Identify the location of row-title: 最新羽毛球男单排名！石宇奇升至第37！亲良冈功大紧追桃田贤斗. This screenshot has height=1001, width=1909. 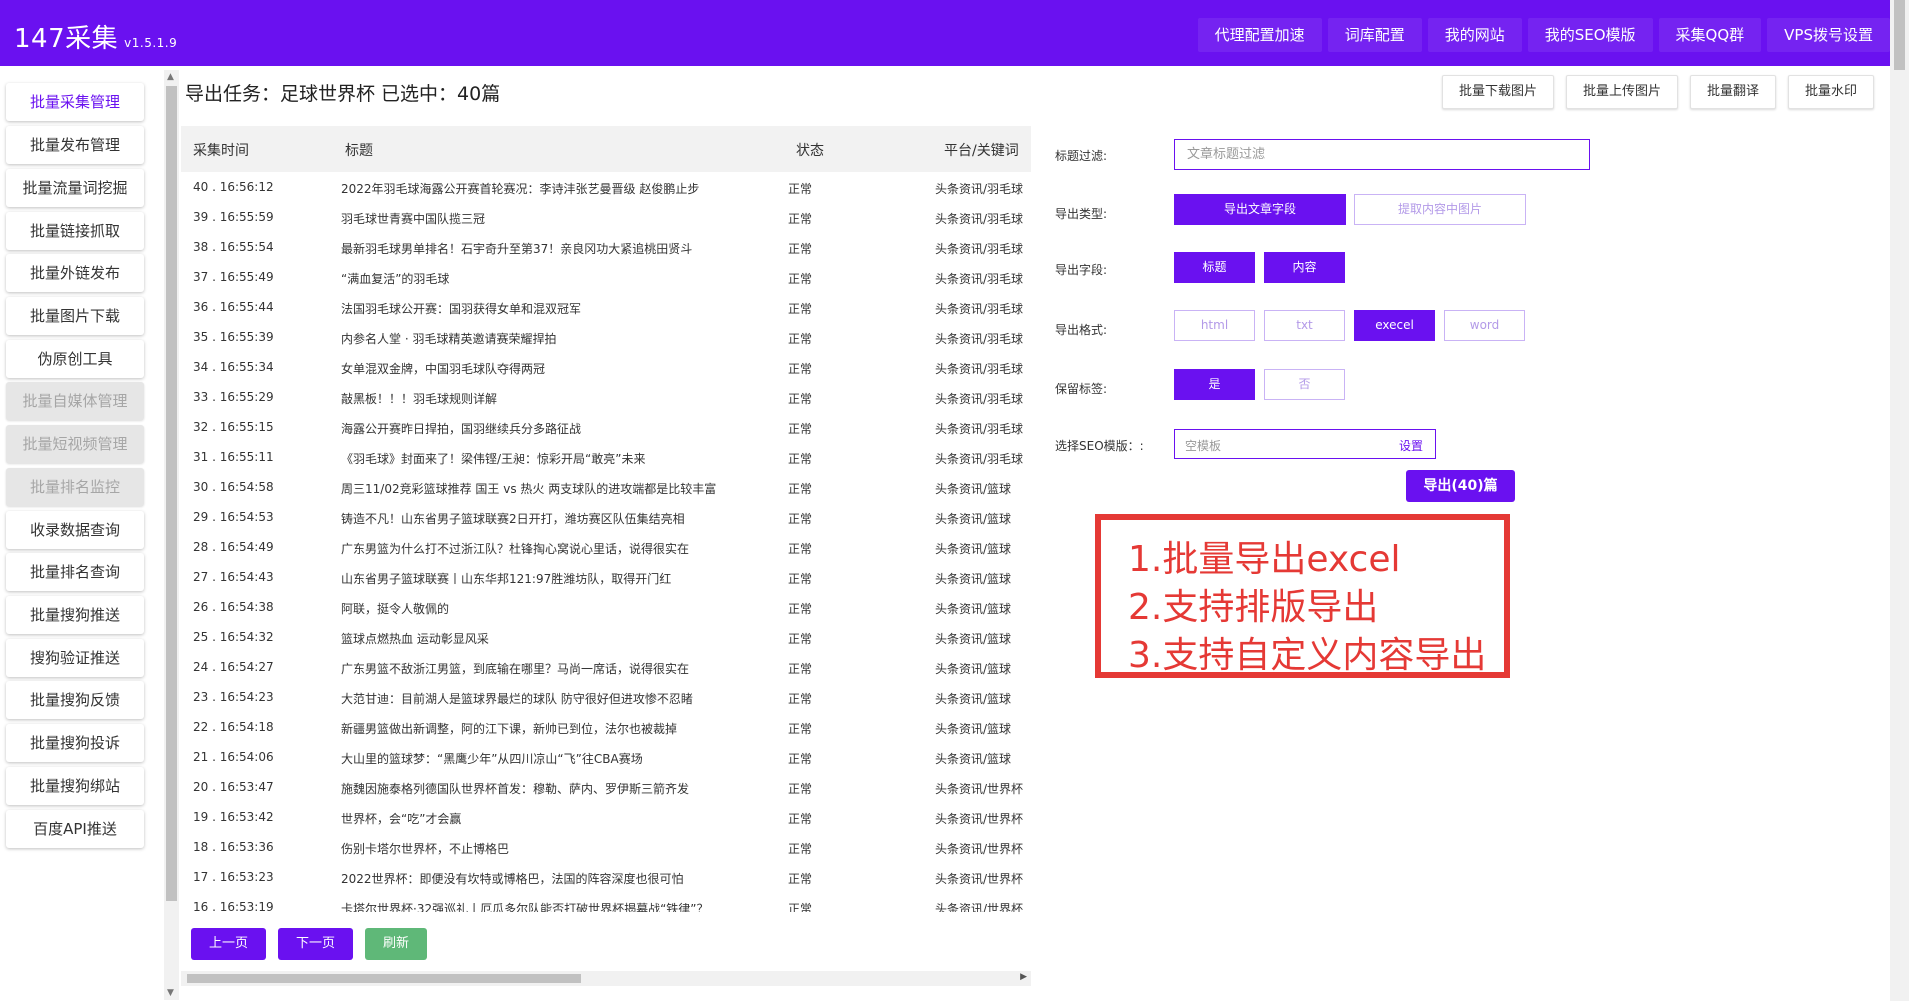
(551, 248).